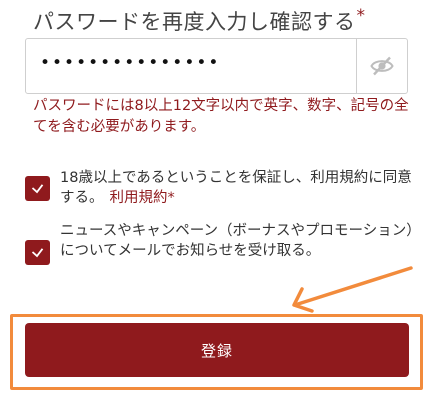 The width and height of the screenshot is (435, 401). What do you see at coordinates (221, 116) in the screenshot?
I see `password-hint: パスワードには8以上12文字以内で英字、数字、記号の全てを含む必要があります。` at bounding box center [221, 116].